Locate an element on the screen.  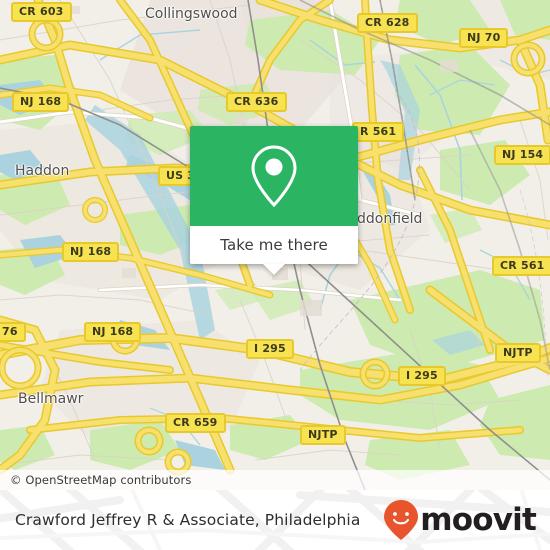
road-shield: CR 659 is located at coordinates (195, 423).